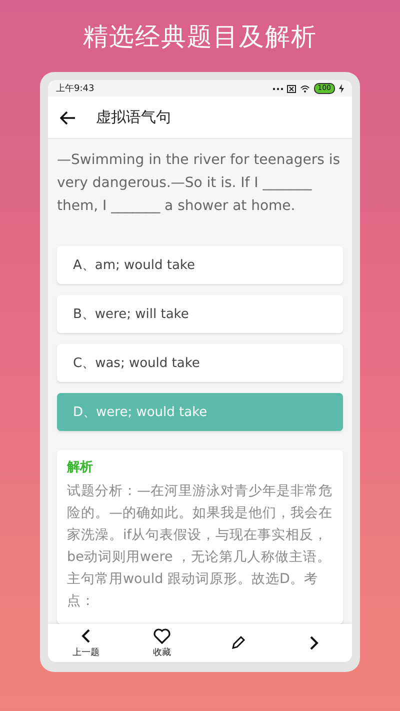 Image resolution: width=400 pixels, height=711 pixels. I want to click on answer-option: A、am; would take, so click(200, 265).